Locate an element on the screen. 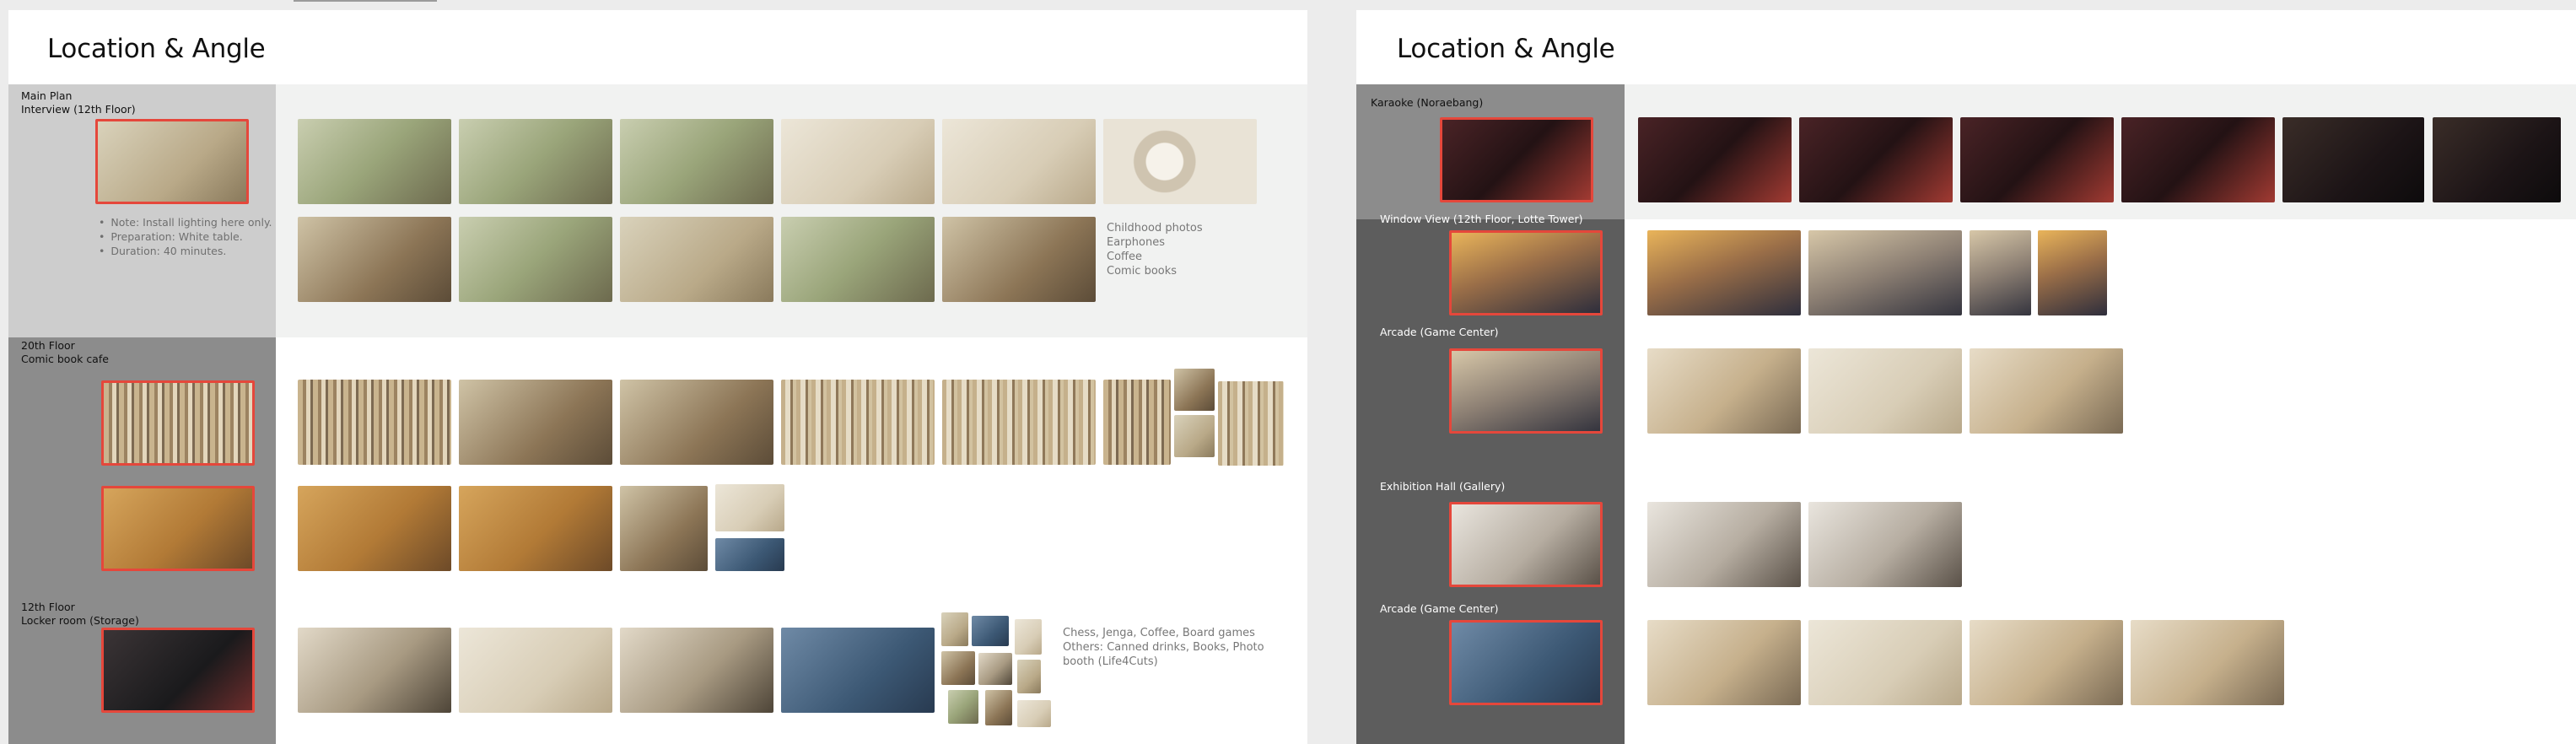 Image resolution: width=2576 pixels, height=744 pixels. section-label: Window View (12th Floor, Lotte Tower) is located at coordinates (1481, 219).